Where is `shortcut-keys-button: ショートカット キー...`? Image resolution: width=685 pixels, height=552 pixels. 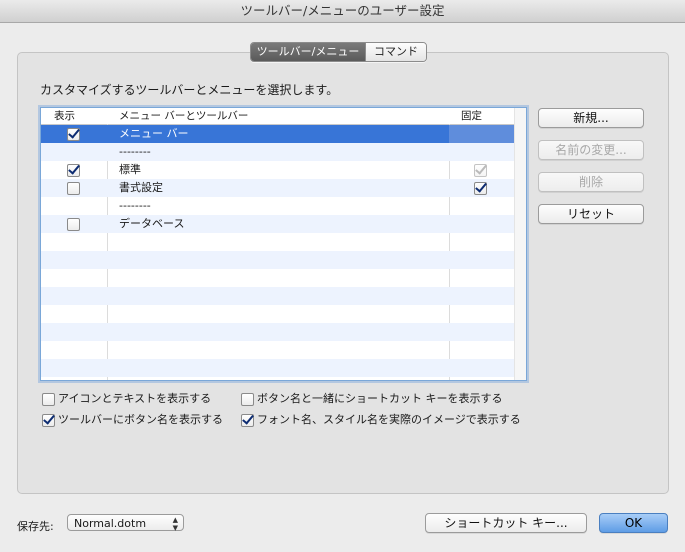
shortcut-keys-button: ショートカット キー... is located at coordinates (506, 523).